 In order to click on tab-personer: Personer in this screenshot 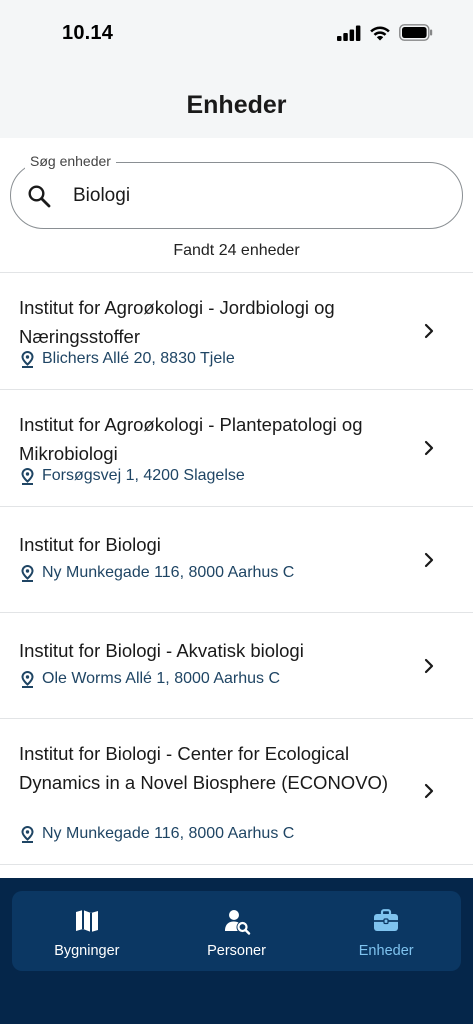, I will do `click(237, 931)`.